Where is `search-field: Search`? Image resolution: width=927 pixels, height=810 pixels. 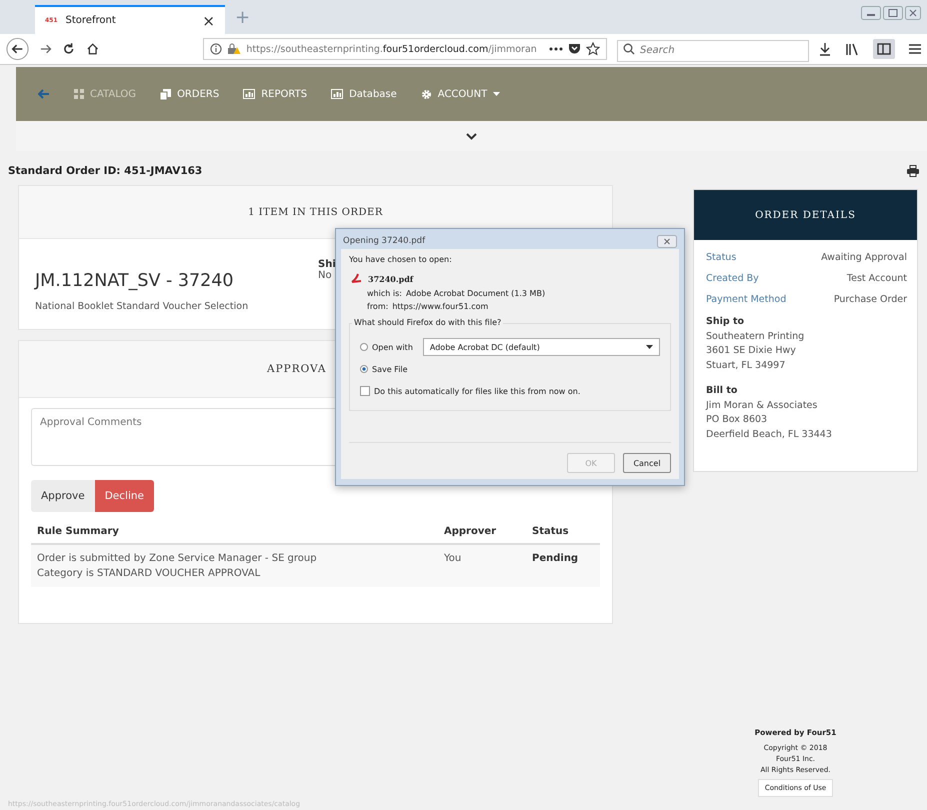
search-field: Search is located at coordinates (713, 51).